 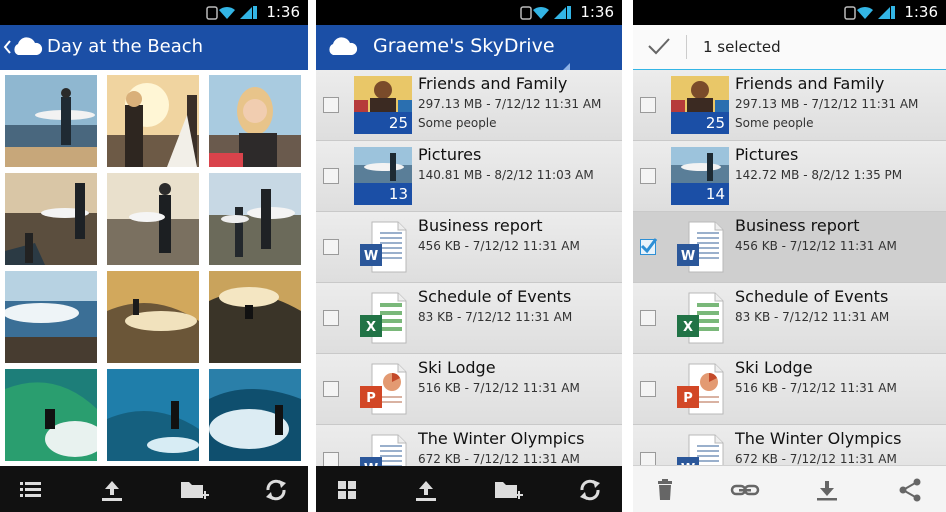 I want to click on svg-text: W, so click(x=371, y=256).